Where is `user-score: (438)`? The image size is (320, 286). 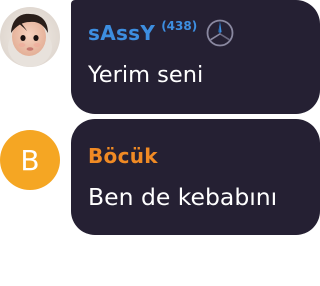 user-score: (438) is located at coordinates (179, 26).